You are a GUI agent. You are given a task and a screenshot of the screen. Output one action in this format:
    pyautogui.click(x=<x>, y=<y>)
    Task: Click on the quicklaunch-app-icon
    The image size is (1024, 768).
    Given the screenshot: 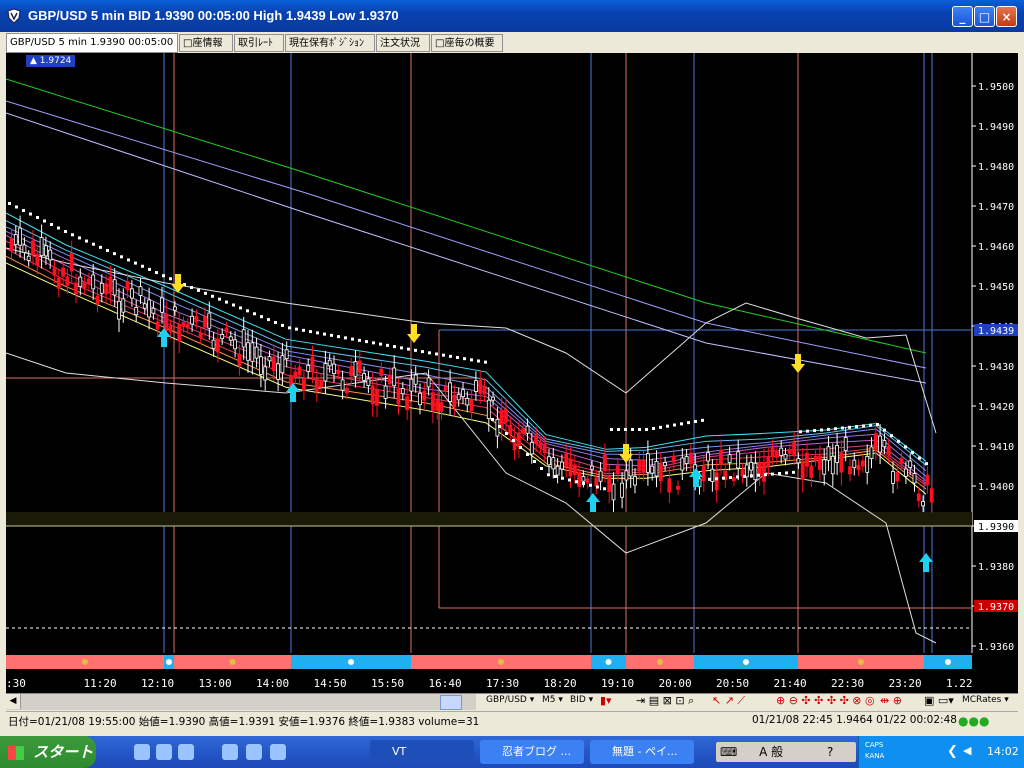 What is the action you would take?
    pyautogui.click(x=230, y=752)
    